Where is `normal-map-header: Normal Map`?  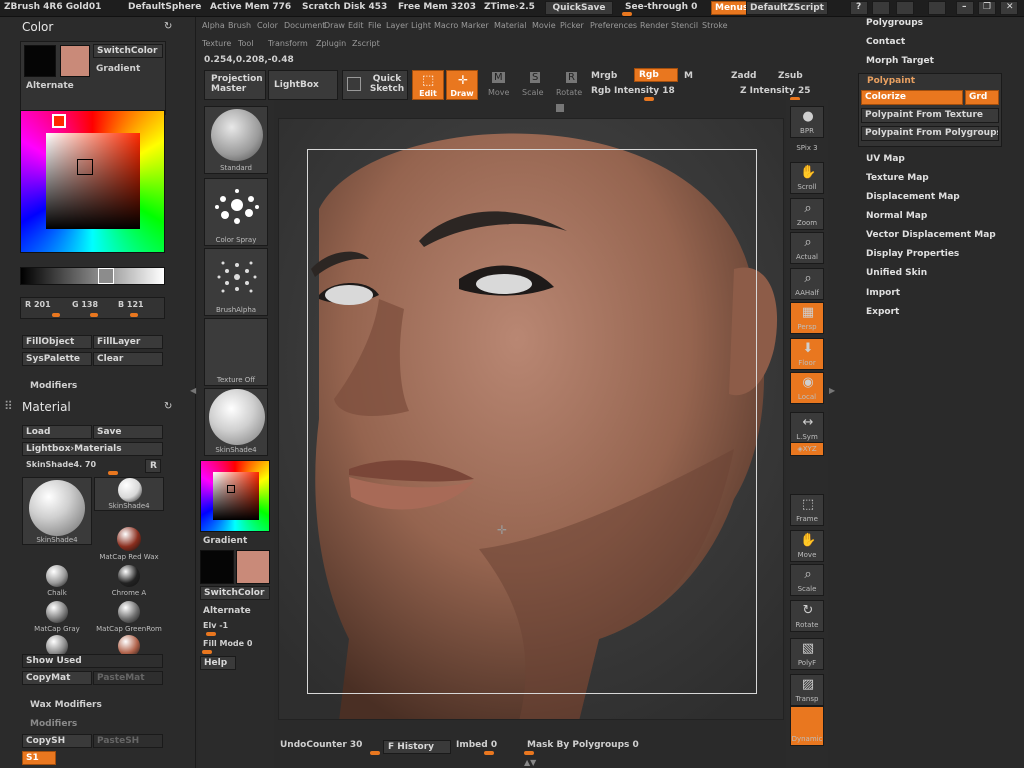 normal-map-header: Normal Map is located at coordinates (896, 216).